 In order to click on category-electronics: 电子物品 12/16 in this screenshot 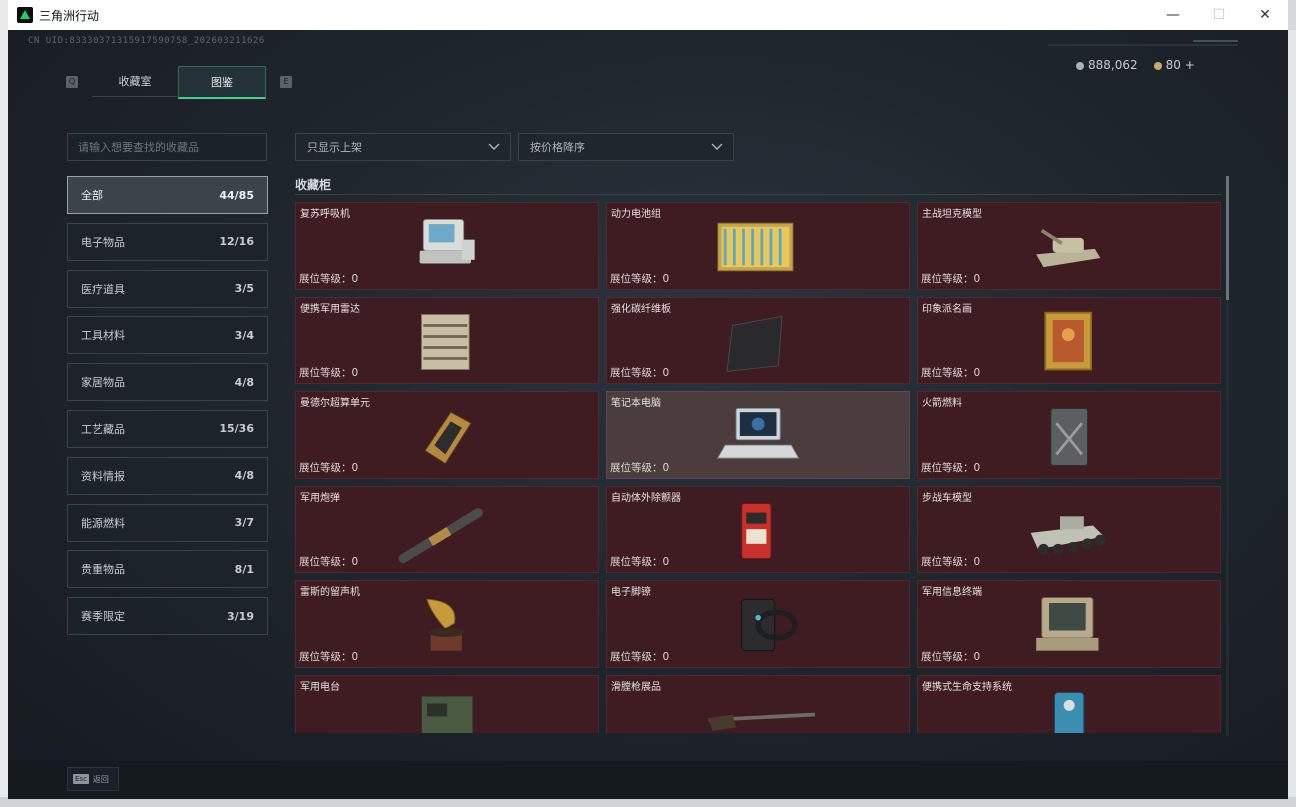, I will do `click(167, 241)`.